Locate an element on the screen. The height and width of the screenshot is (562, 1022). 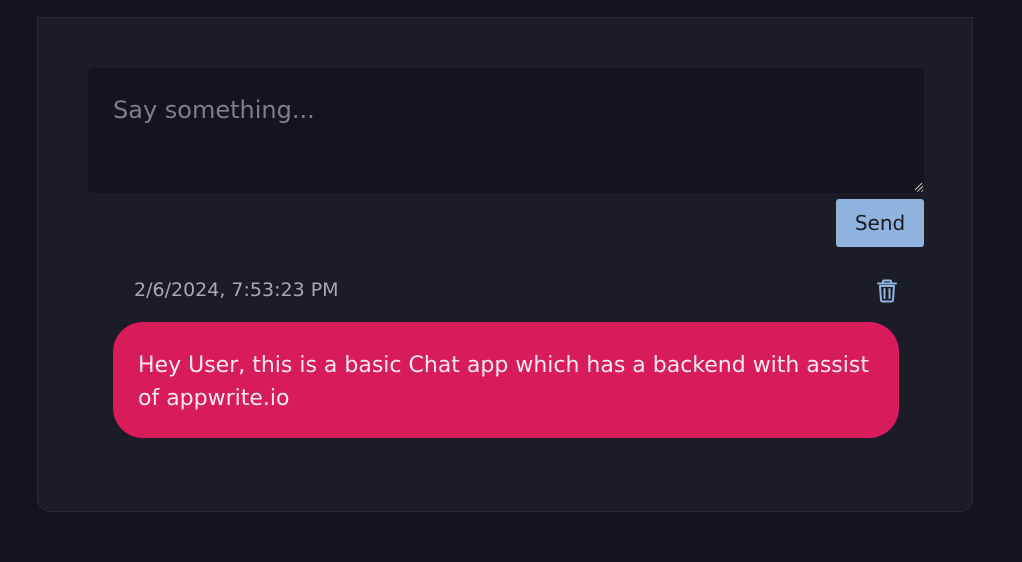
delete-message-button is located at coordinates (887, 291).